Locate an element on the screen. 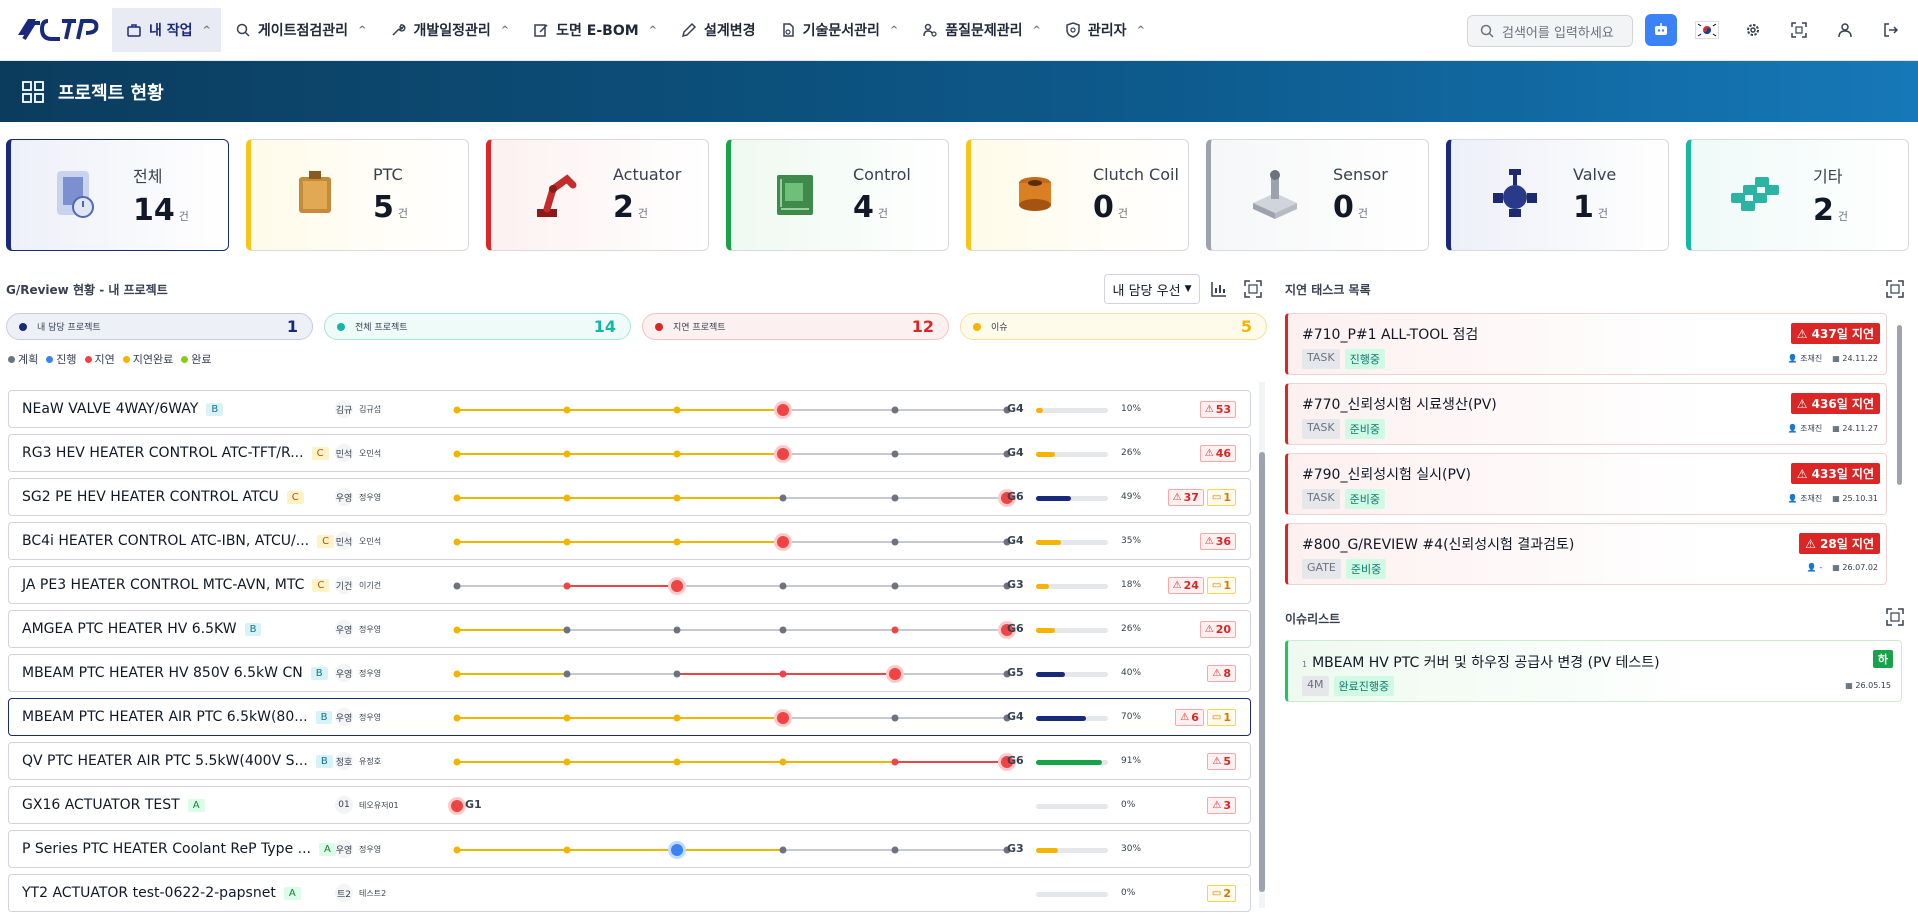  nav-dev-schedule: 개발일정관리 ^ is located at coordinates (447, 30).